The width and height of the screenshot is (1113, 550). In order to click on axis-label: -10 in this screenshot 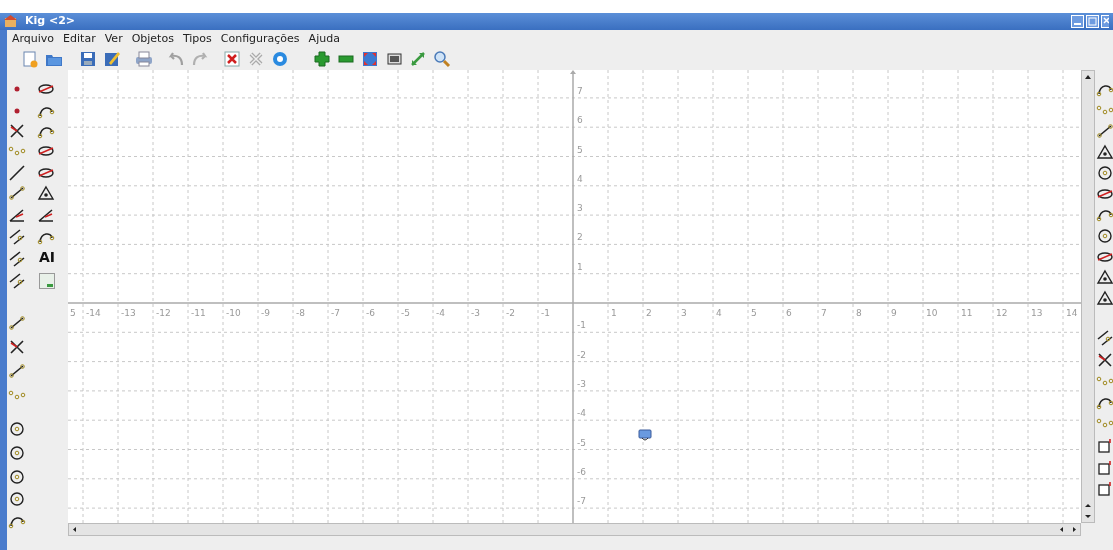, I will do `click(233, 313)`.